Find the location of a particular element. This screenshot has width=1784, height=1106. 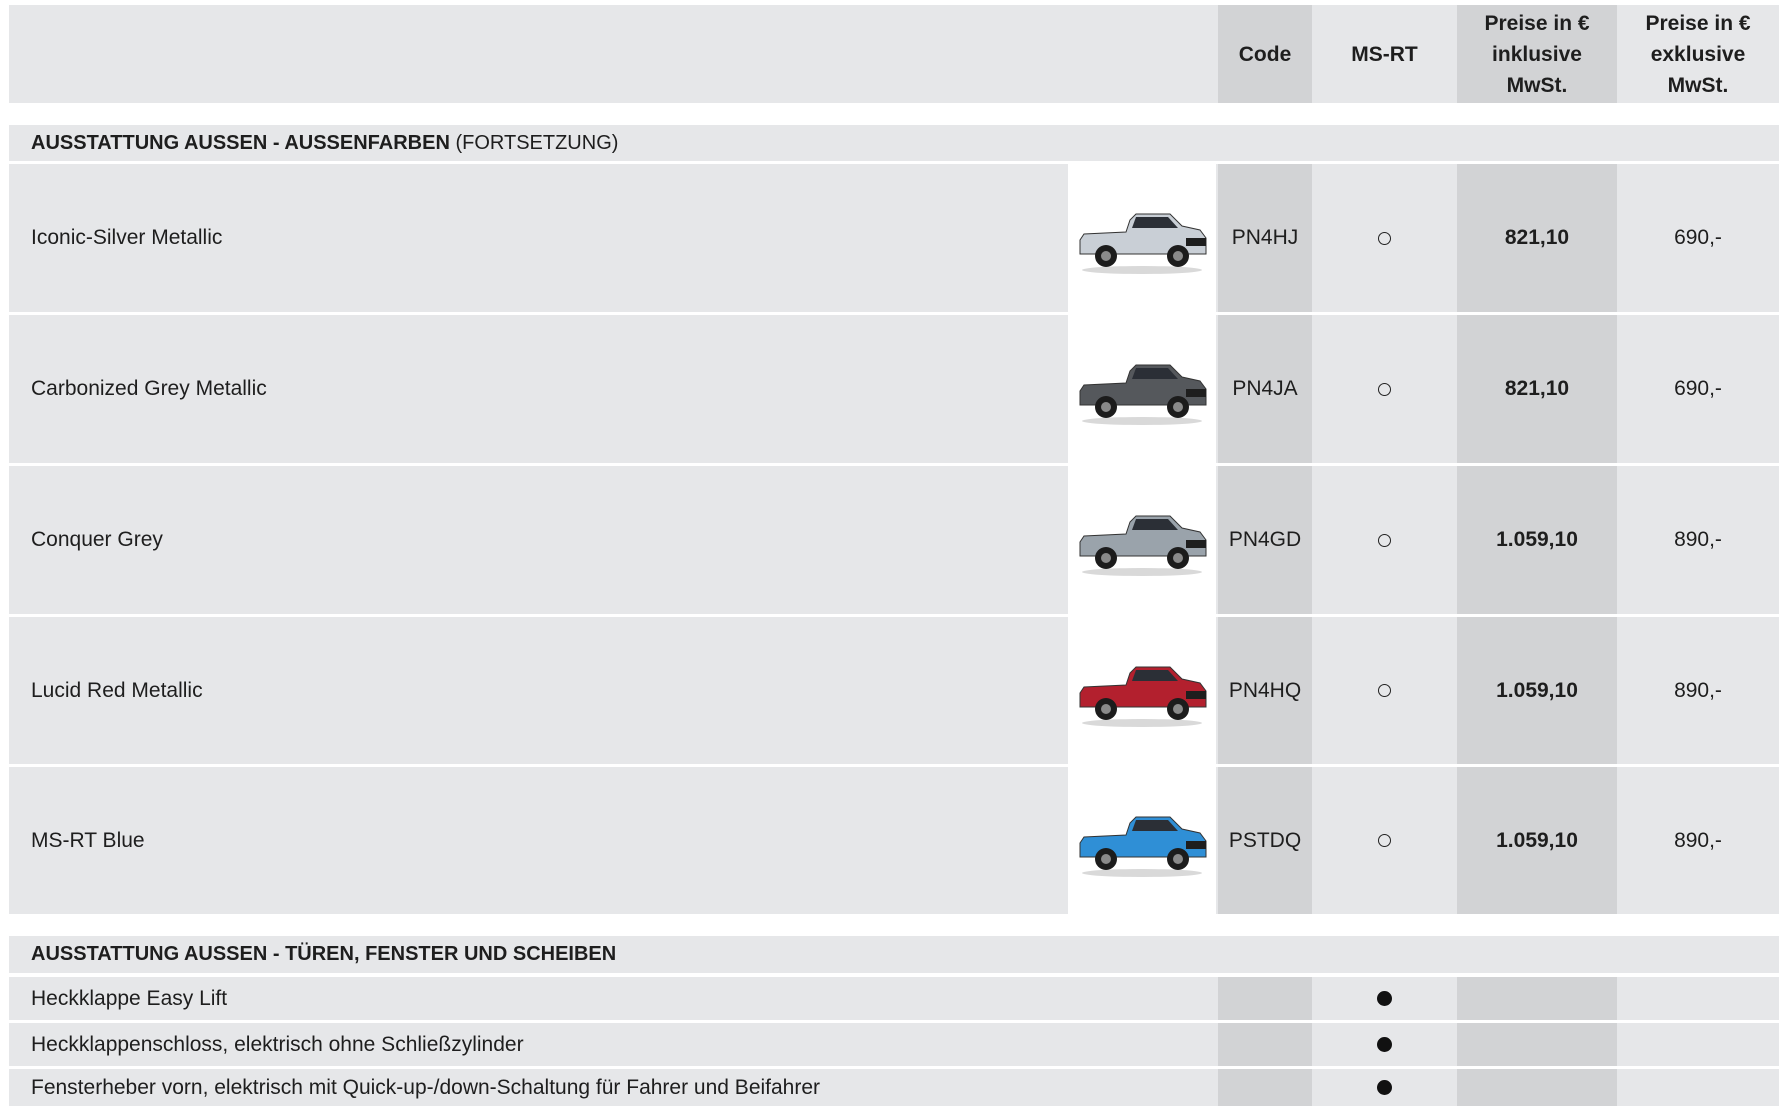

section-title-bold: AUSSTATTUNG AUSSEN - AUSSENFARBEN is located at coordinates (240, 142).